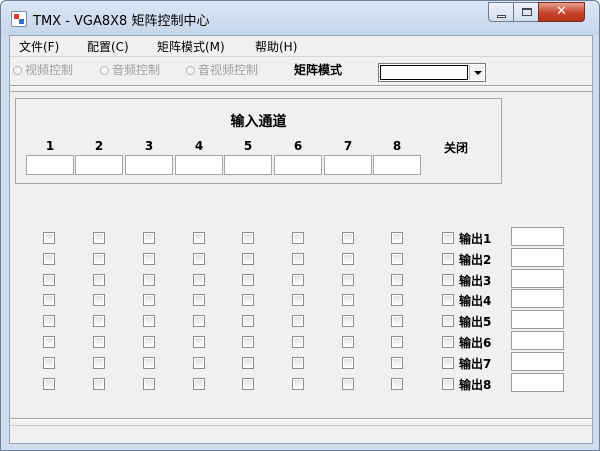 Image resolution: width=600 pixels, height=451 pixels. What do you see at coordinates (348, 342) in the screenshot?
I see `route-checkbox-out6-in7` at bounding box center [348, 342].